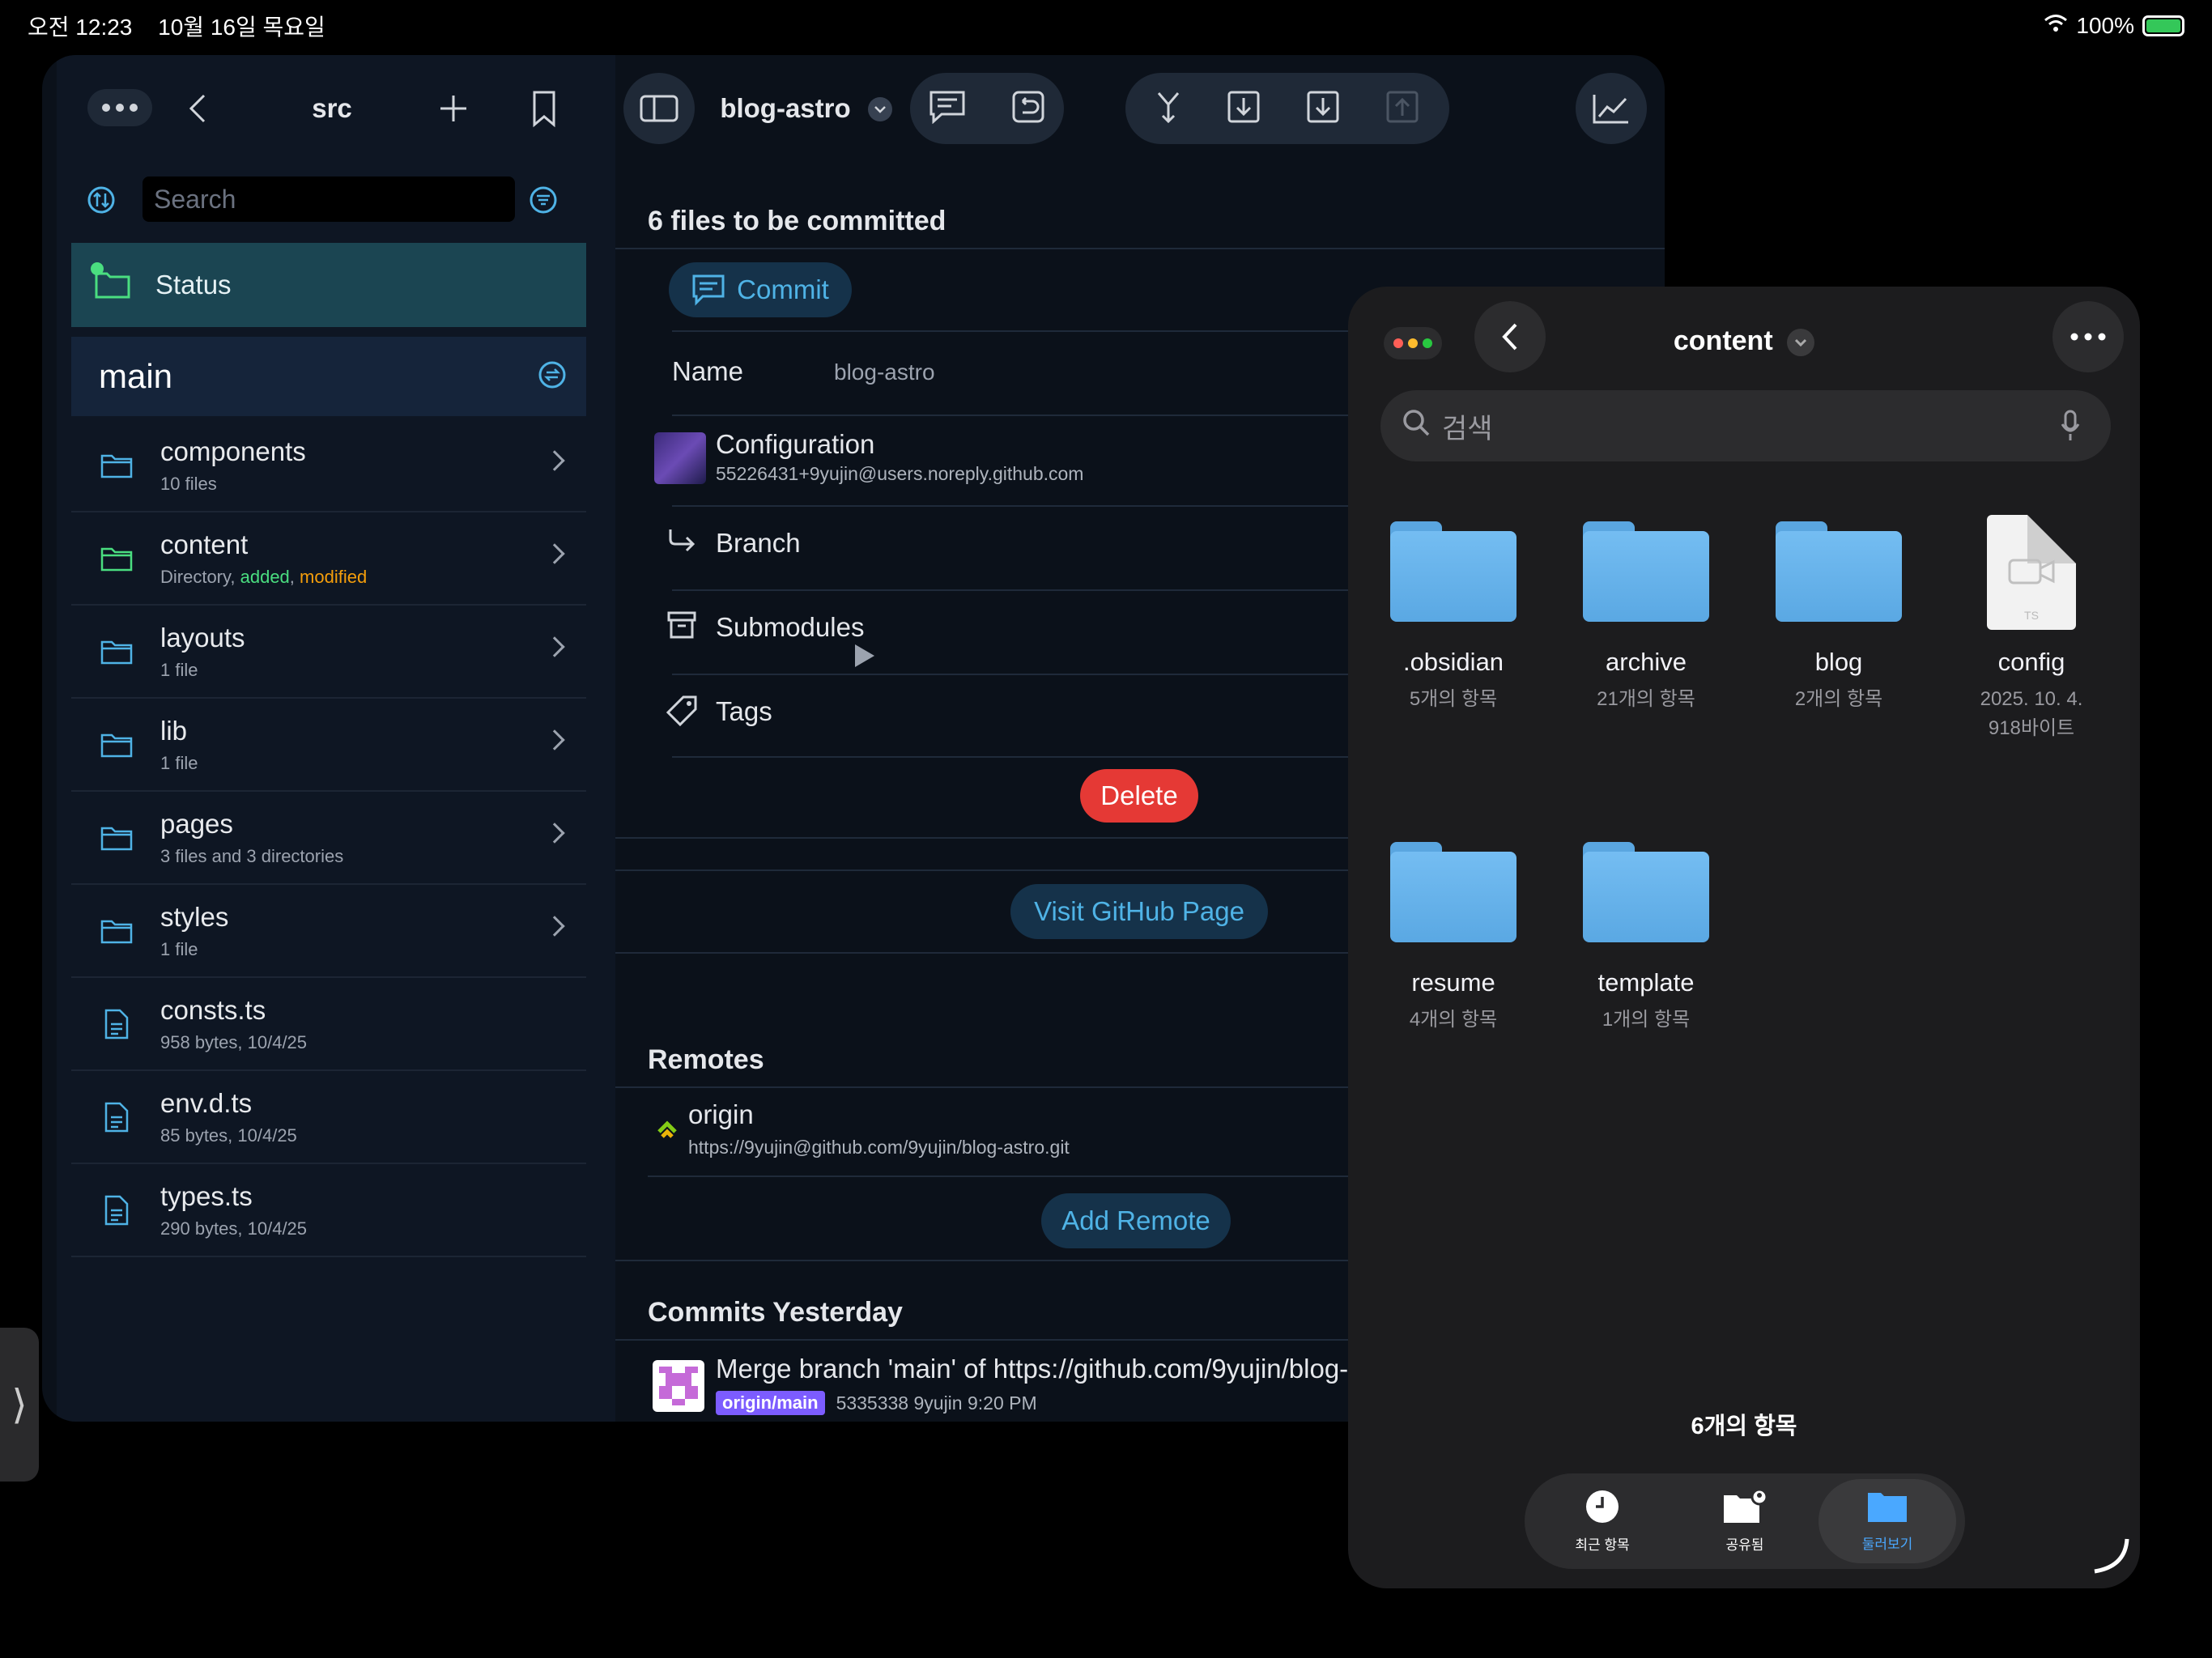 Image resolution: width=2212 pixels, height=1658 pixels. Describe the element at coordinates (761, 289) in the screenshot. I see `commit-button: Commit` at that location.